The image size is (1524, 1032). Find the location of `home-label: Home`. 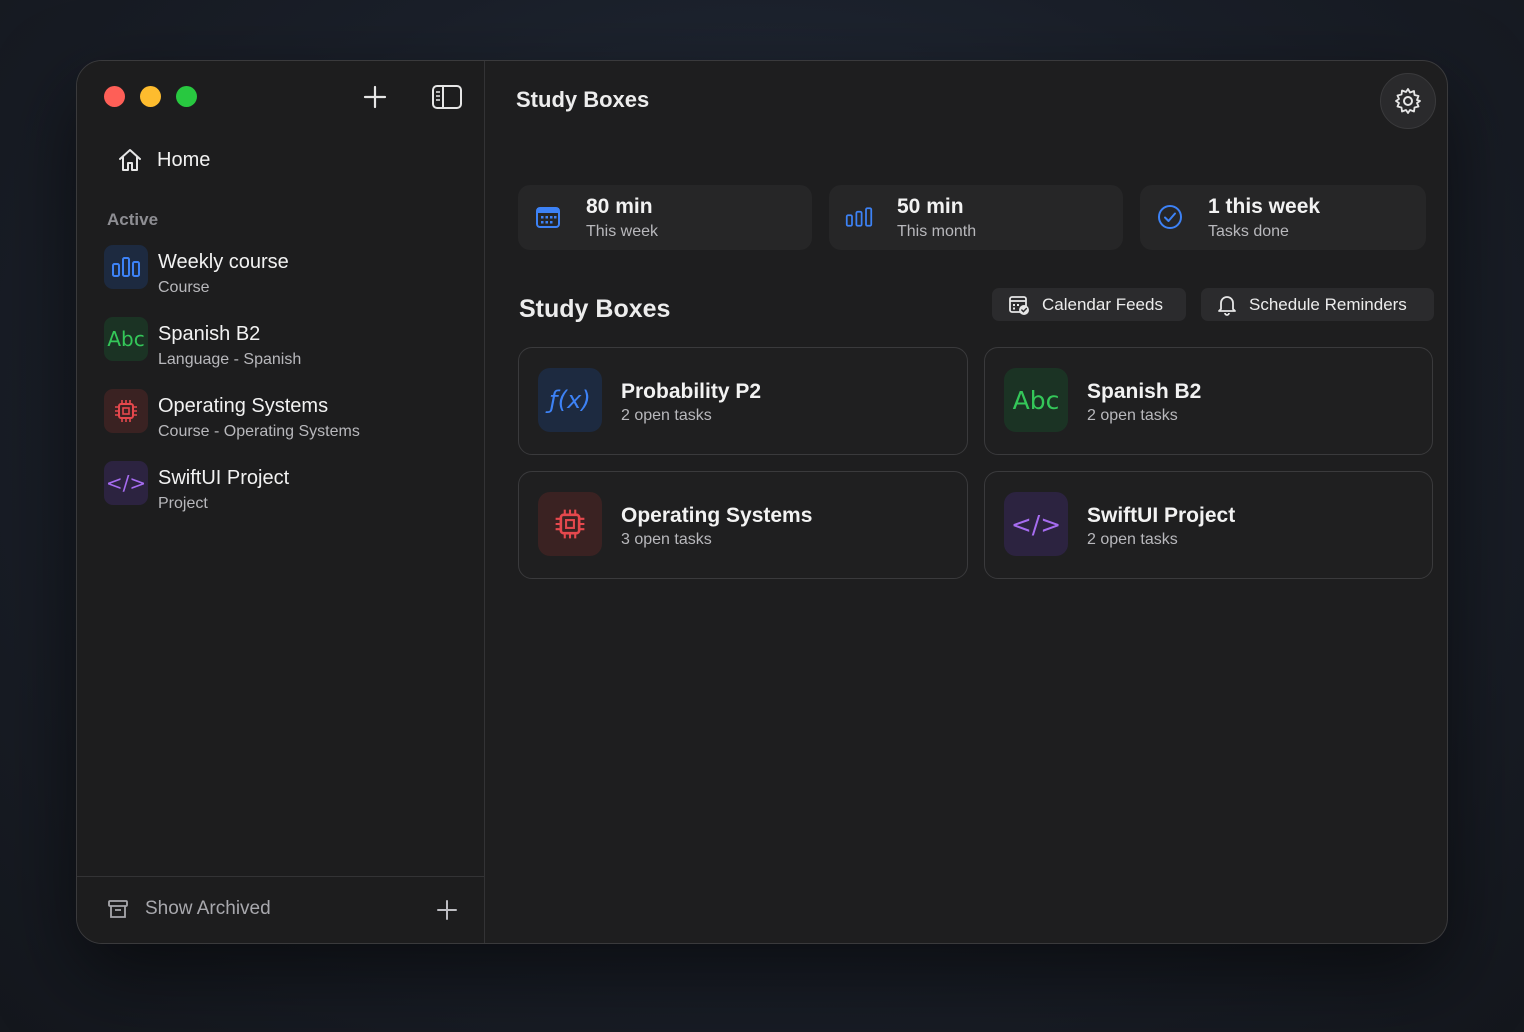

home-label: Home is located at coordinates (184, 159).